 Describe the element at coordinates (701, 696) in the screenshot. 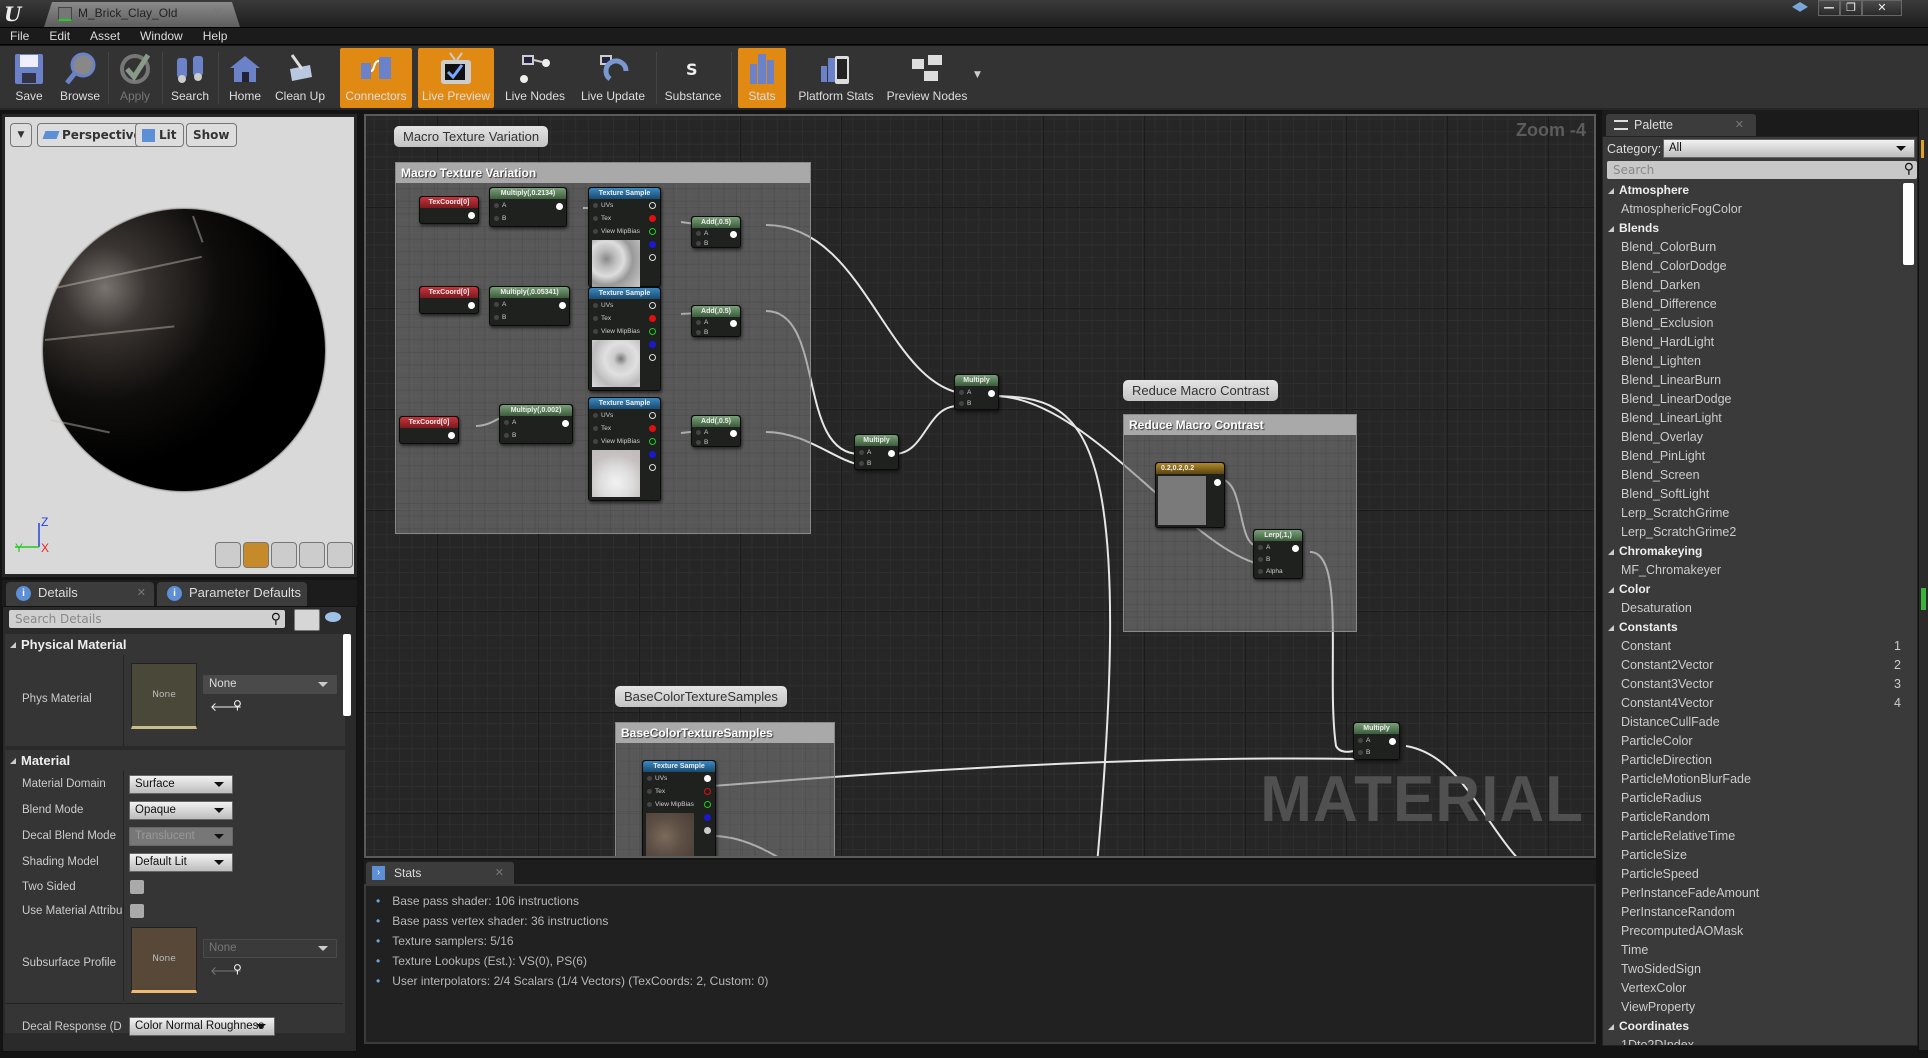

I see `comment-bubble-basecolor: BaseColorTextureSamples` at that location.